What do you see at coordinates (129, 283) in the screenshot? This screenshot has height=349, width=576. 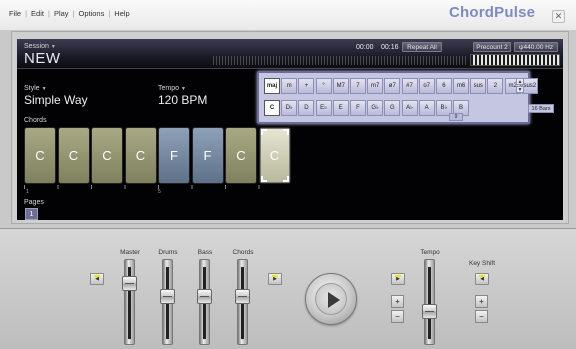 I see `master-fader-knob` at bounding box center [129, 283].